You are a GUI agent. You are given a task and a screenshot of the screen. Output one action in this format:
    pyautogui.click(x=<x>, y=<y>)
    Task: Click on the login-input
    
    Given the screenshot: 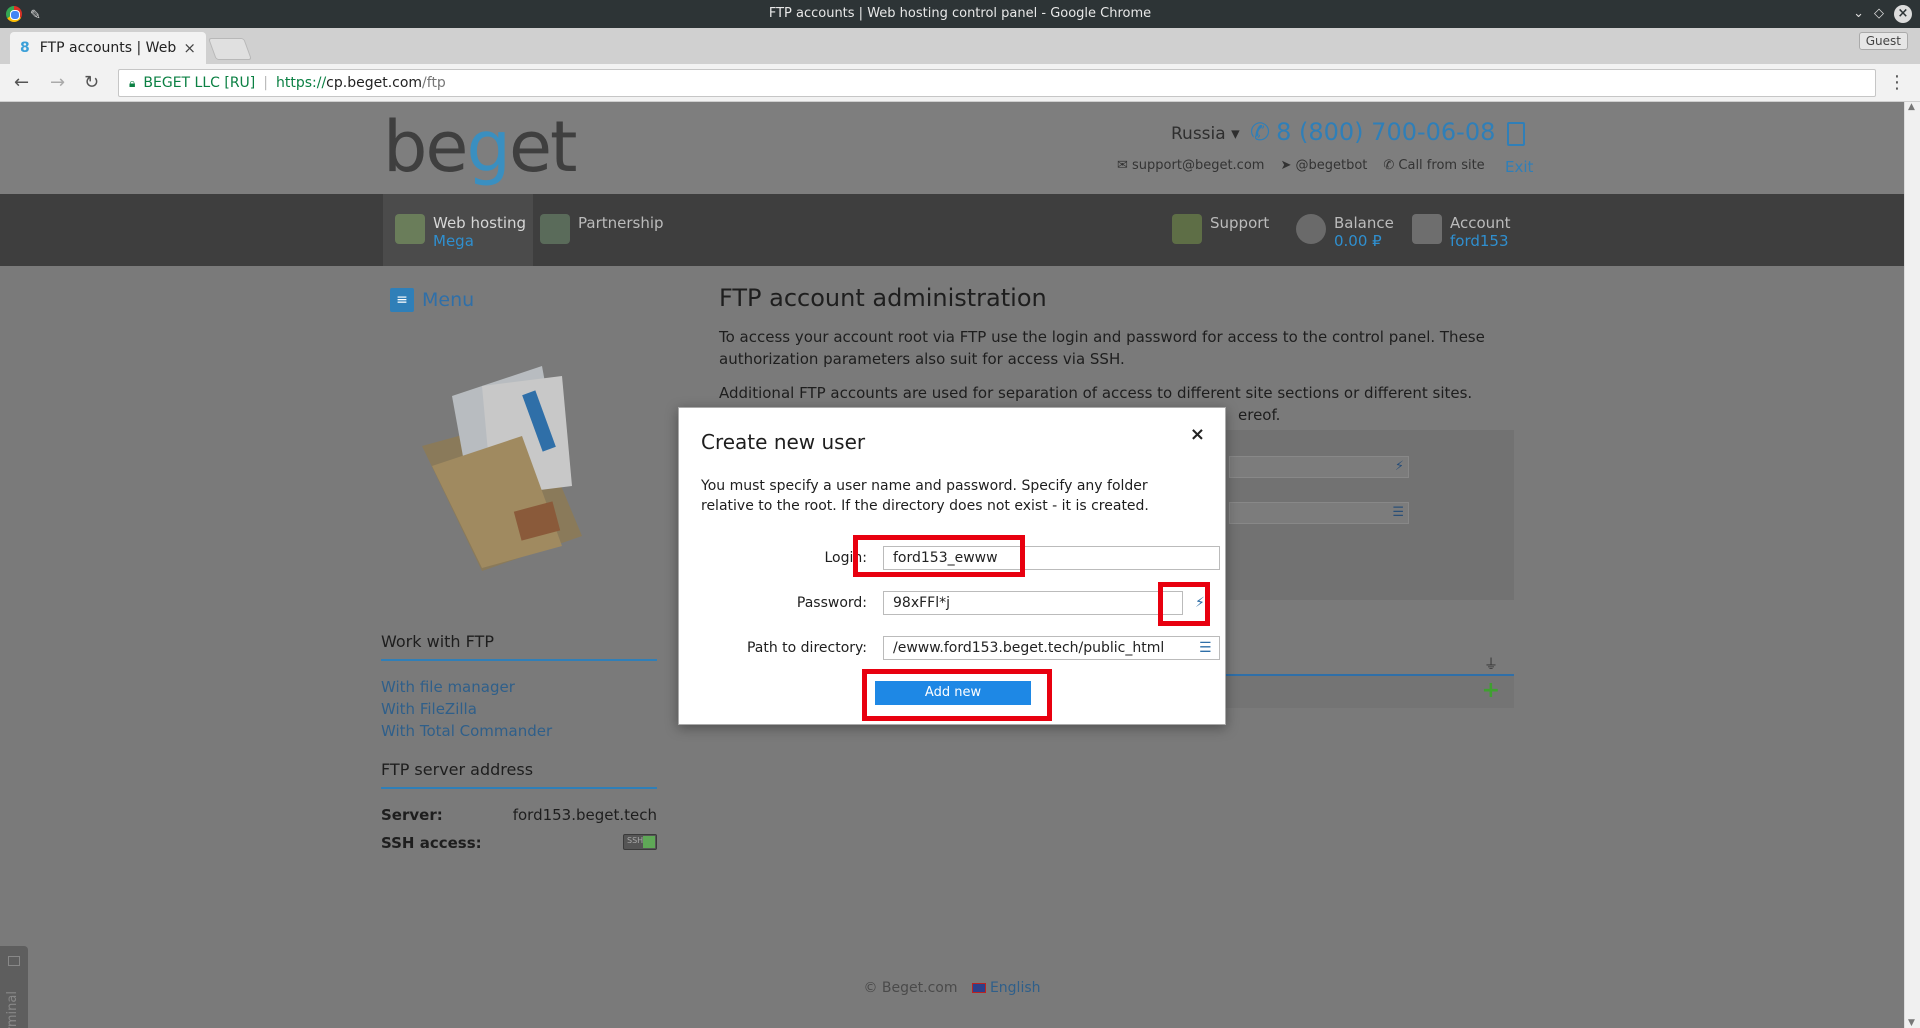 What is the action you would take?
    pyautogui.click(x=1051, y=558)
    